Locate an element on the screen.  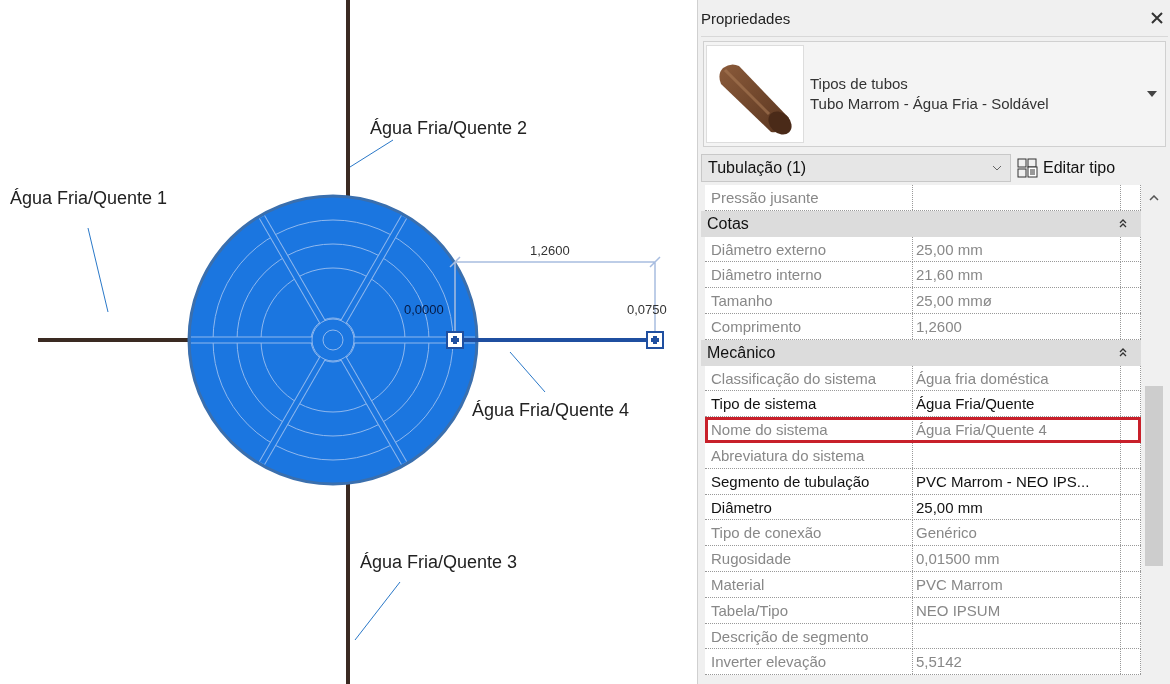
group-header: Mecânico is located at coordinates (921, 352).